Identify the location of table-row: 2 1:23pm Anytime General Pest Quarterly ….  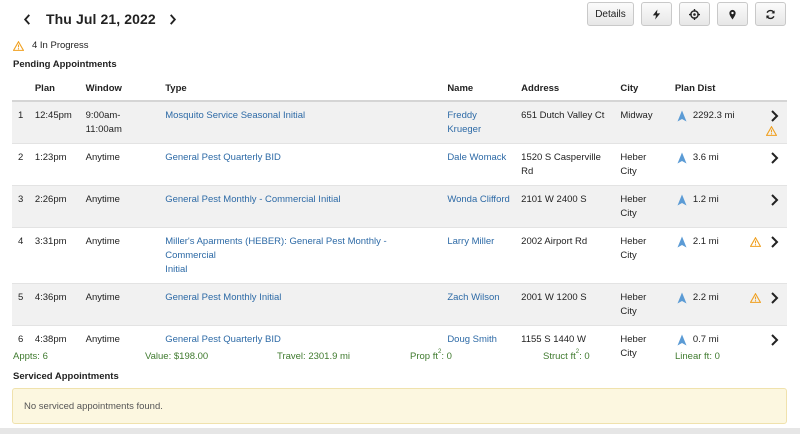
(399, 164).